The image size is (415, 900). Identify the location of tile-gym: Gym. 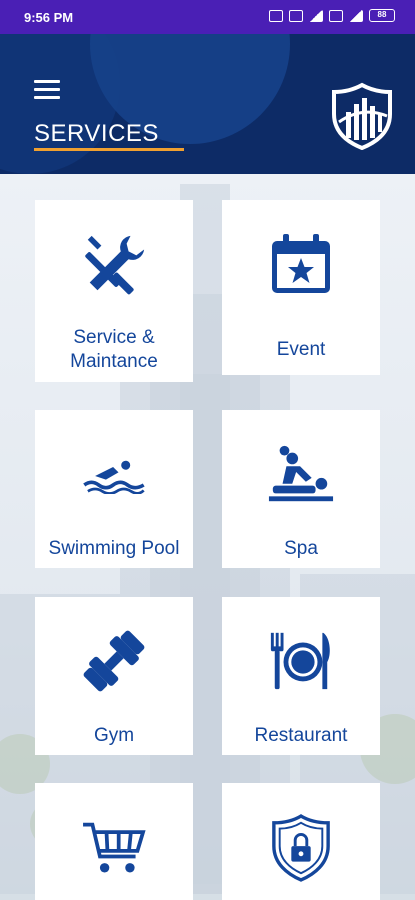
(114, 676).